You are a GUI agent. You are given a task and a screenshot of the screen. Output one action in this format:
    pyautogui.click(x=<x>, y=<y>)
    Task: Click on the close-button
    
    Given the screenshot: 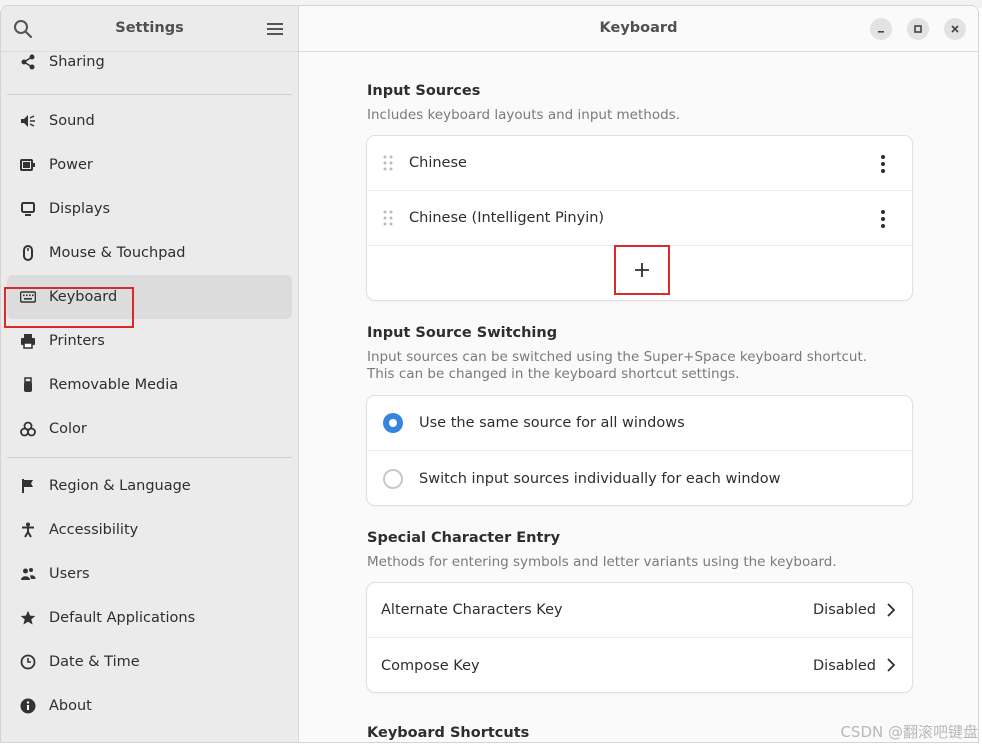 What is the action you would take?
    pyautogui.click(x=955, y=29)
    